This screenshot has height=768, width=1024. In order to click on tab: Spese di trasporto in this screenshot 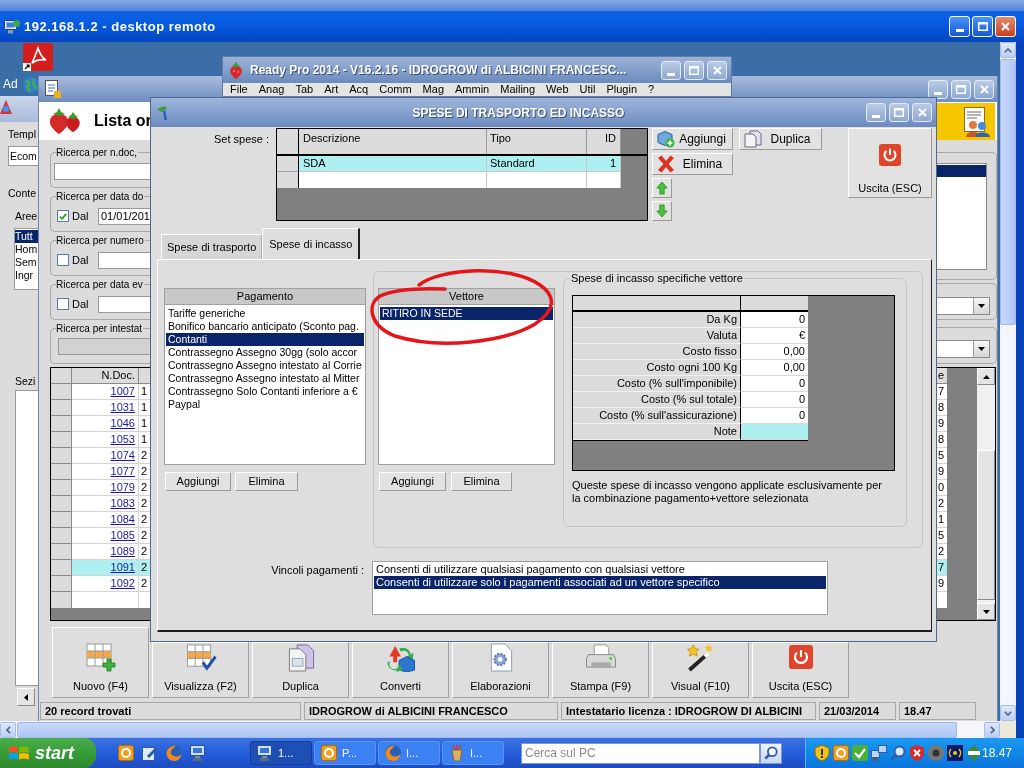, I will do `click(212, 246)`.